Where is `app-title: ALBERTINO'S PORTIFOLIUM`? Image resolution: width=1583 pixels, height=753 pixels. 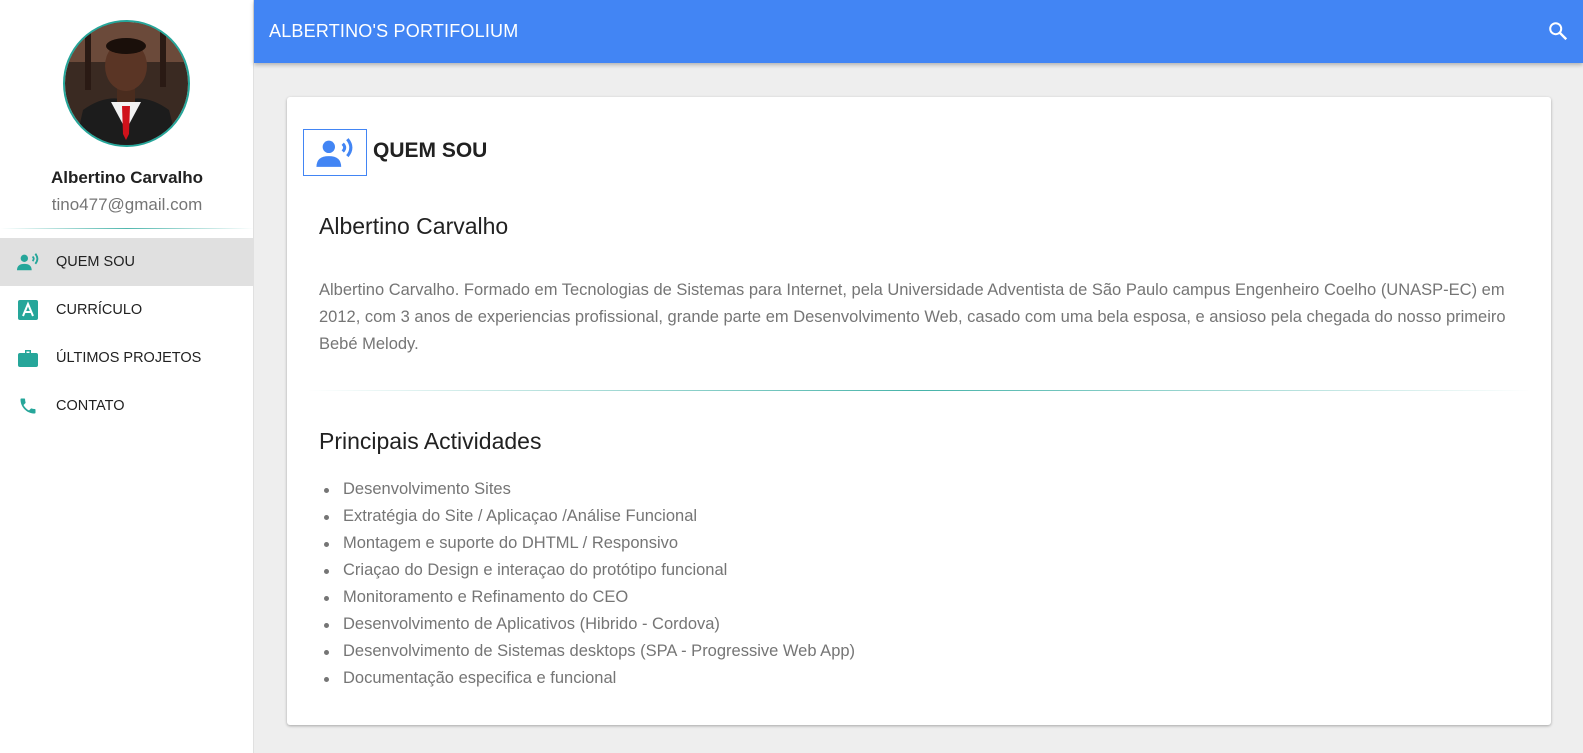 app-title: ALBERTINO'S PORTIFOLIUM is located at coordinates (394, 31).